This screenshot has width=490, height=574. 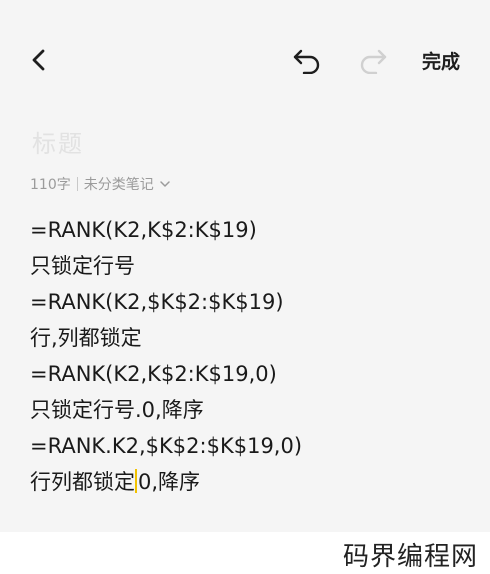 I want to click on note-title-input: 标题, so click(x=58, y=141).